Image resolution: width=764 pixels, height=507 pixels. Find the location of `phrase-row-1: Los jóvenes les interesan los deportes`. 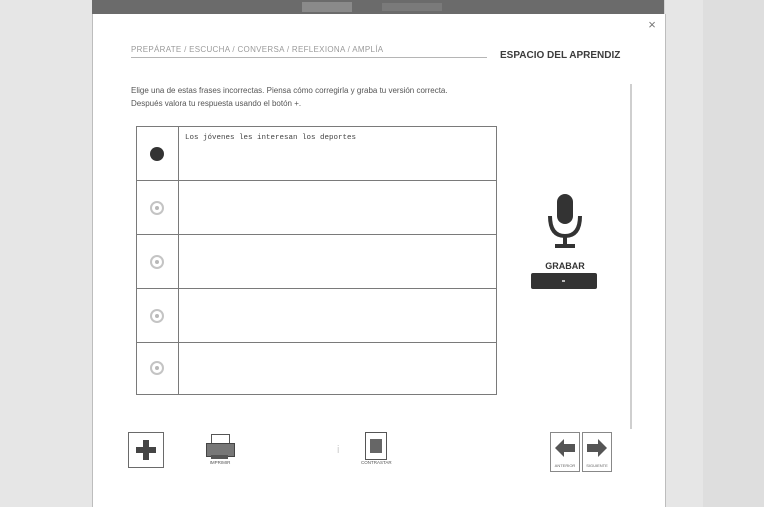

phrase-row-1: Los jóvenes les interesan los deportes is located at coordinates (316, 154).